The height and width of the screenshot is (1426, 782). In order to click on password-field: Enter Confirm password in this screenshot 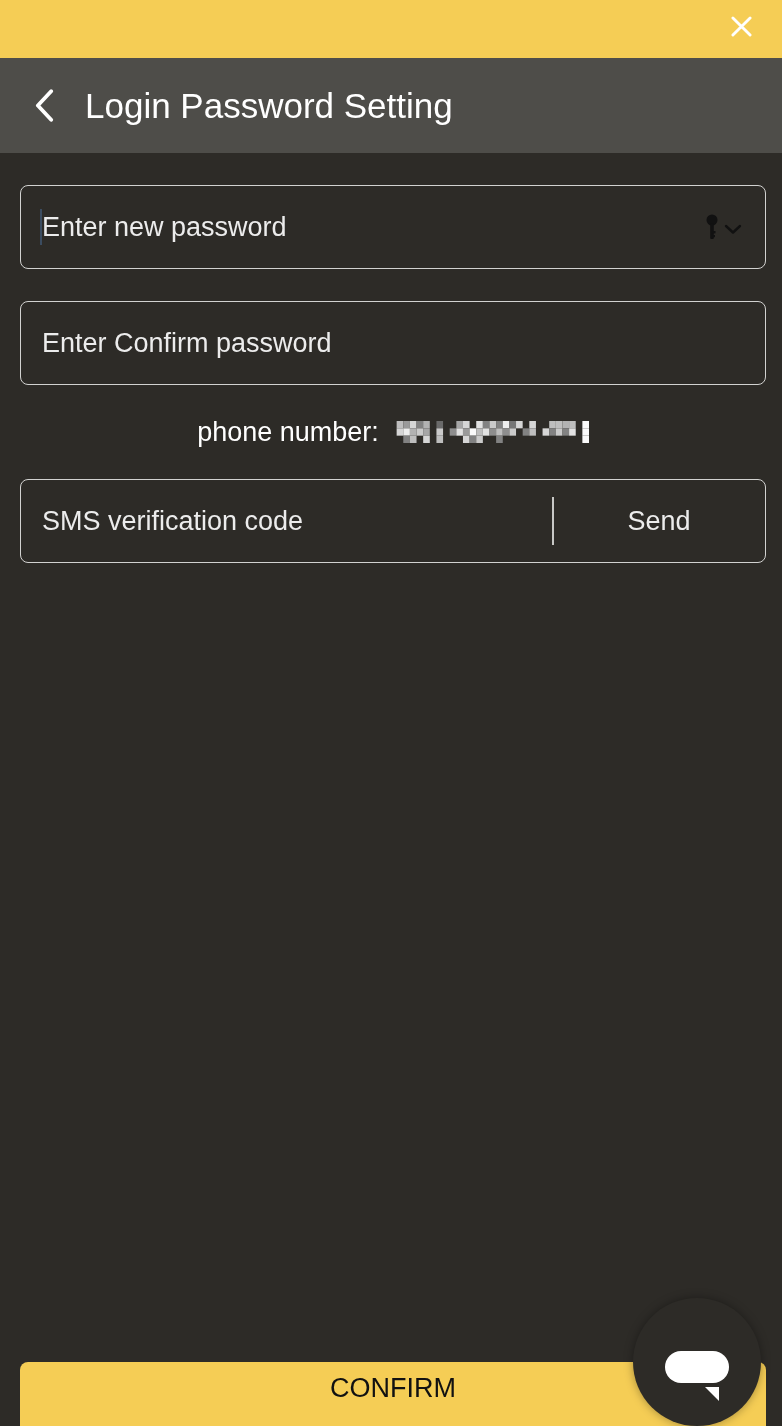, I will do `click(393, 343)`.